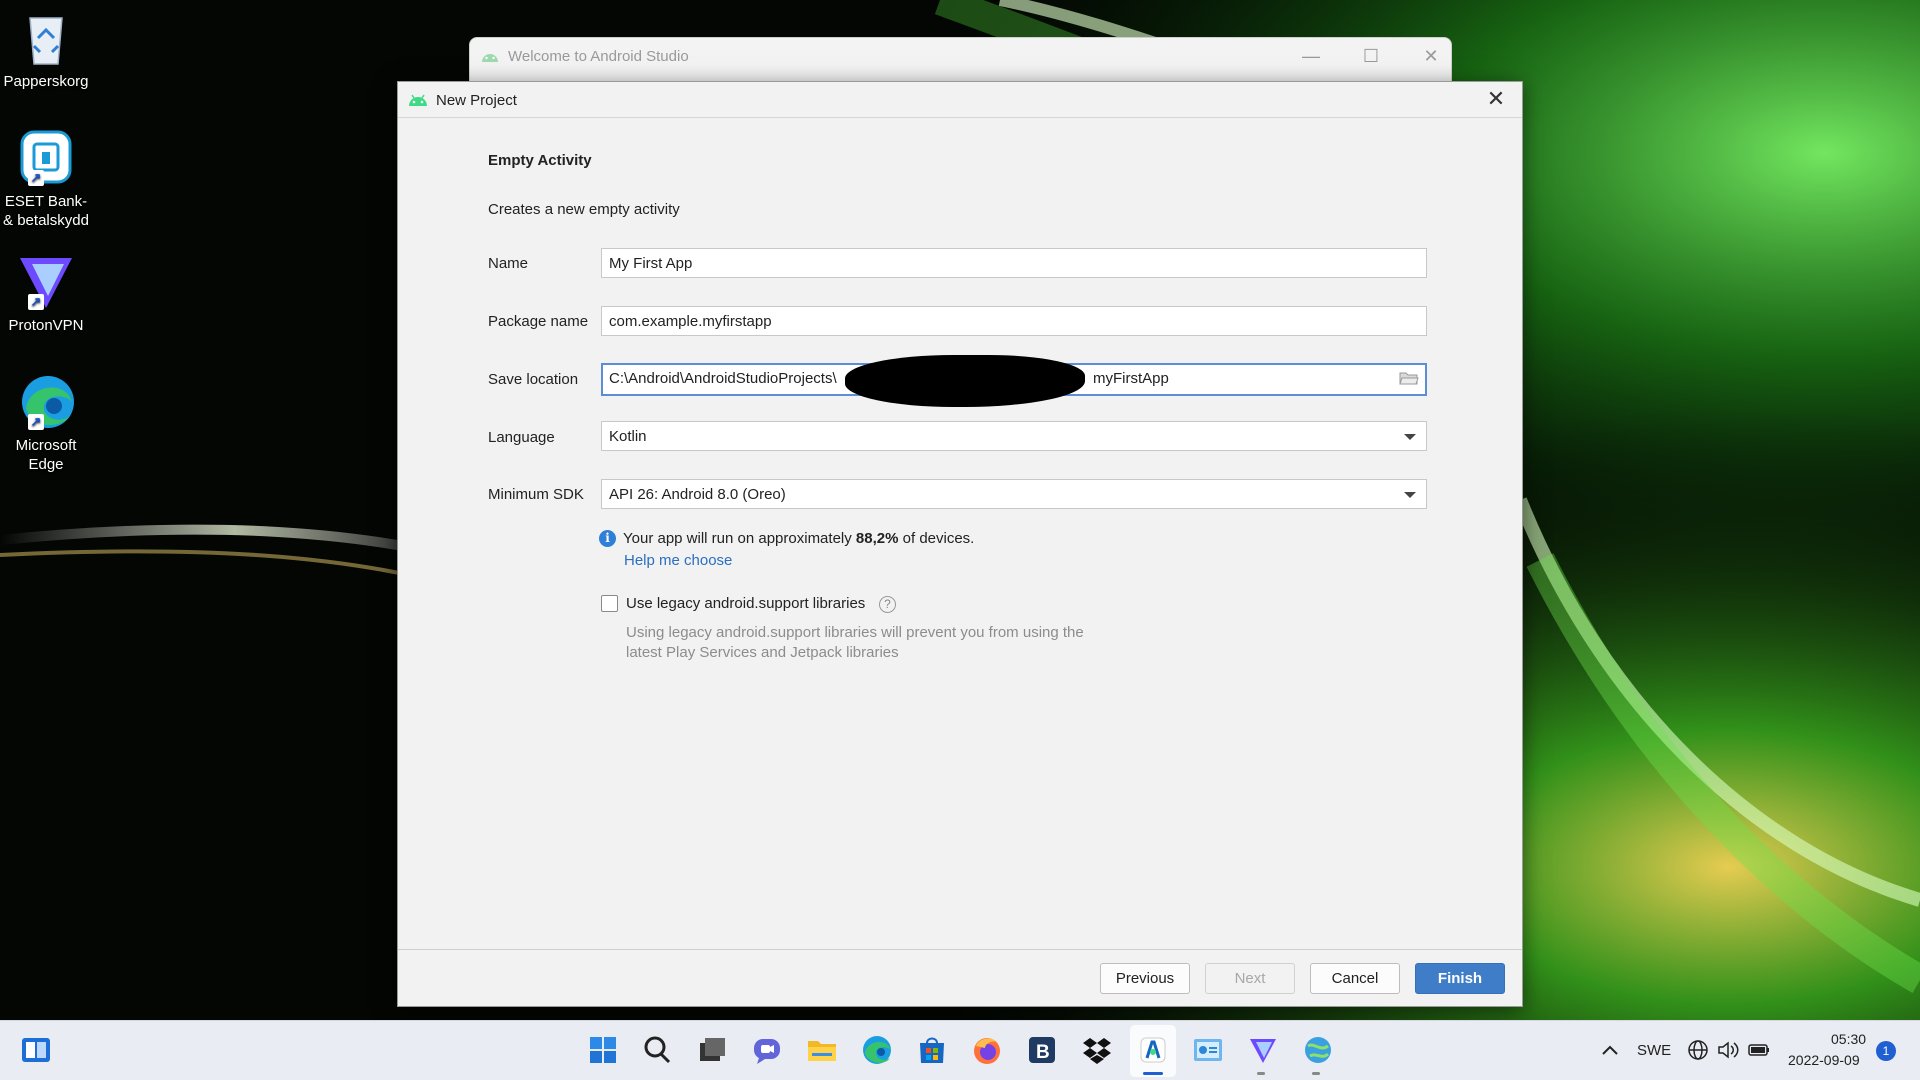 This screenshot has width=1920, height=1080. I want to click on firefox-icon, so click(987, 1050).